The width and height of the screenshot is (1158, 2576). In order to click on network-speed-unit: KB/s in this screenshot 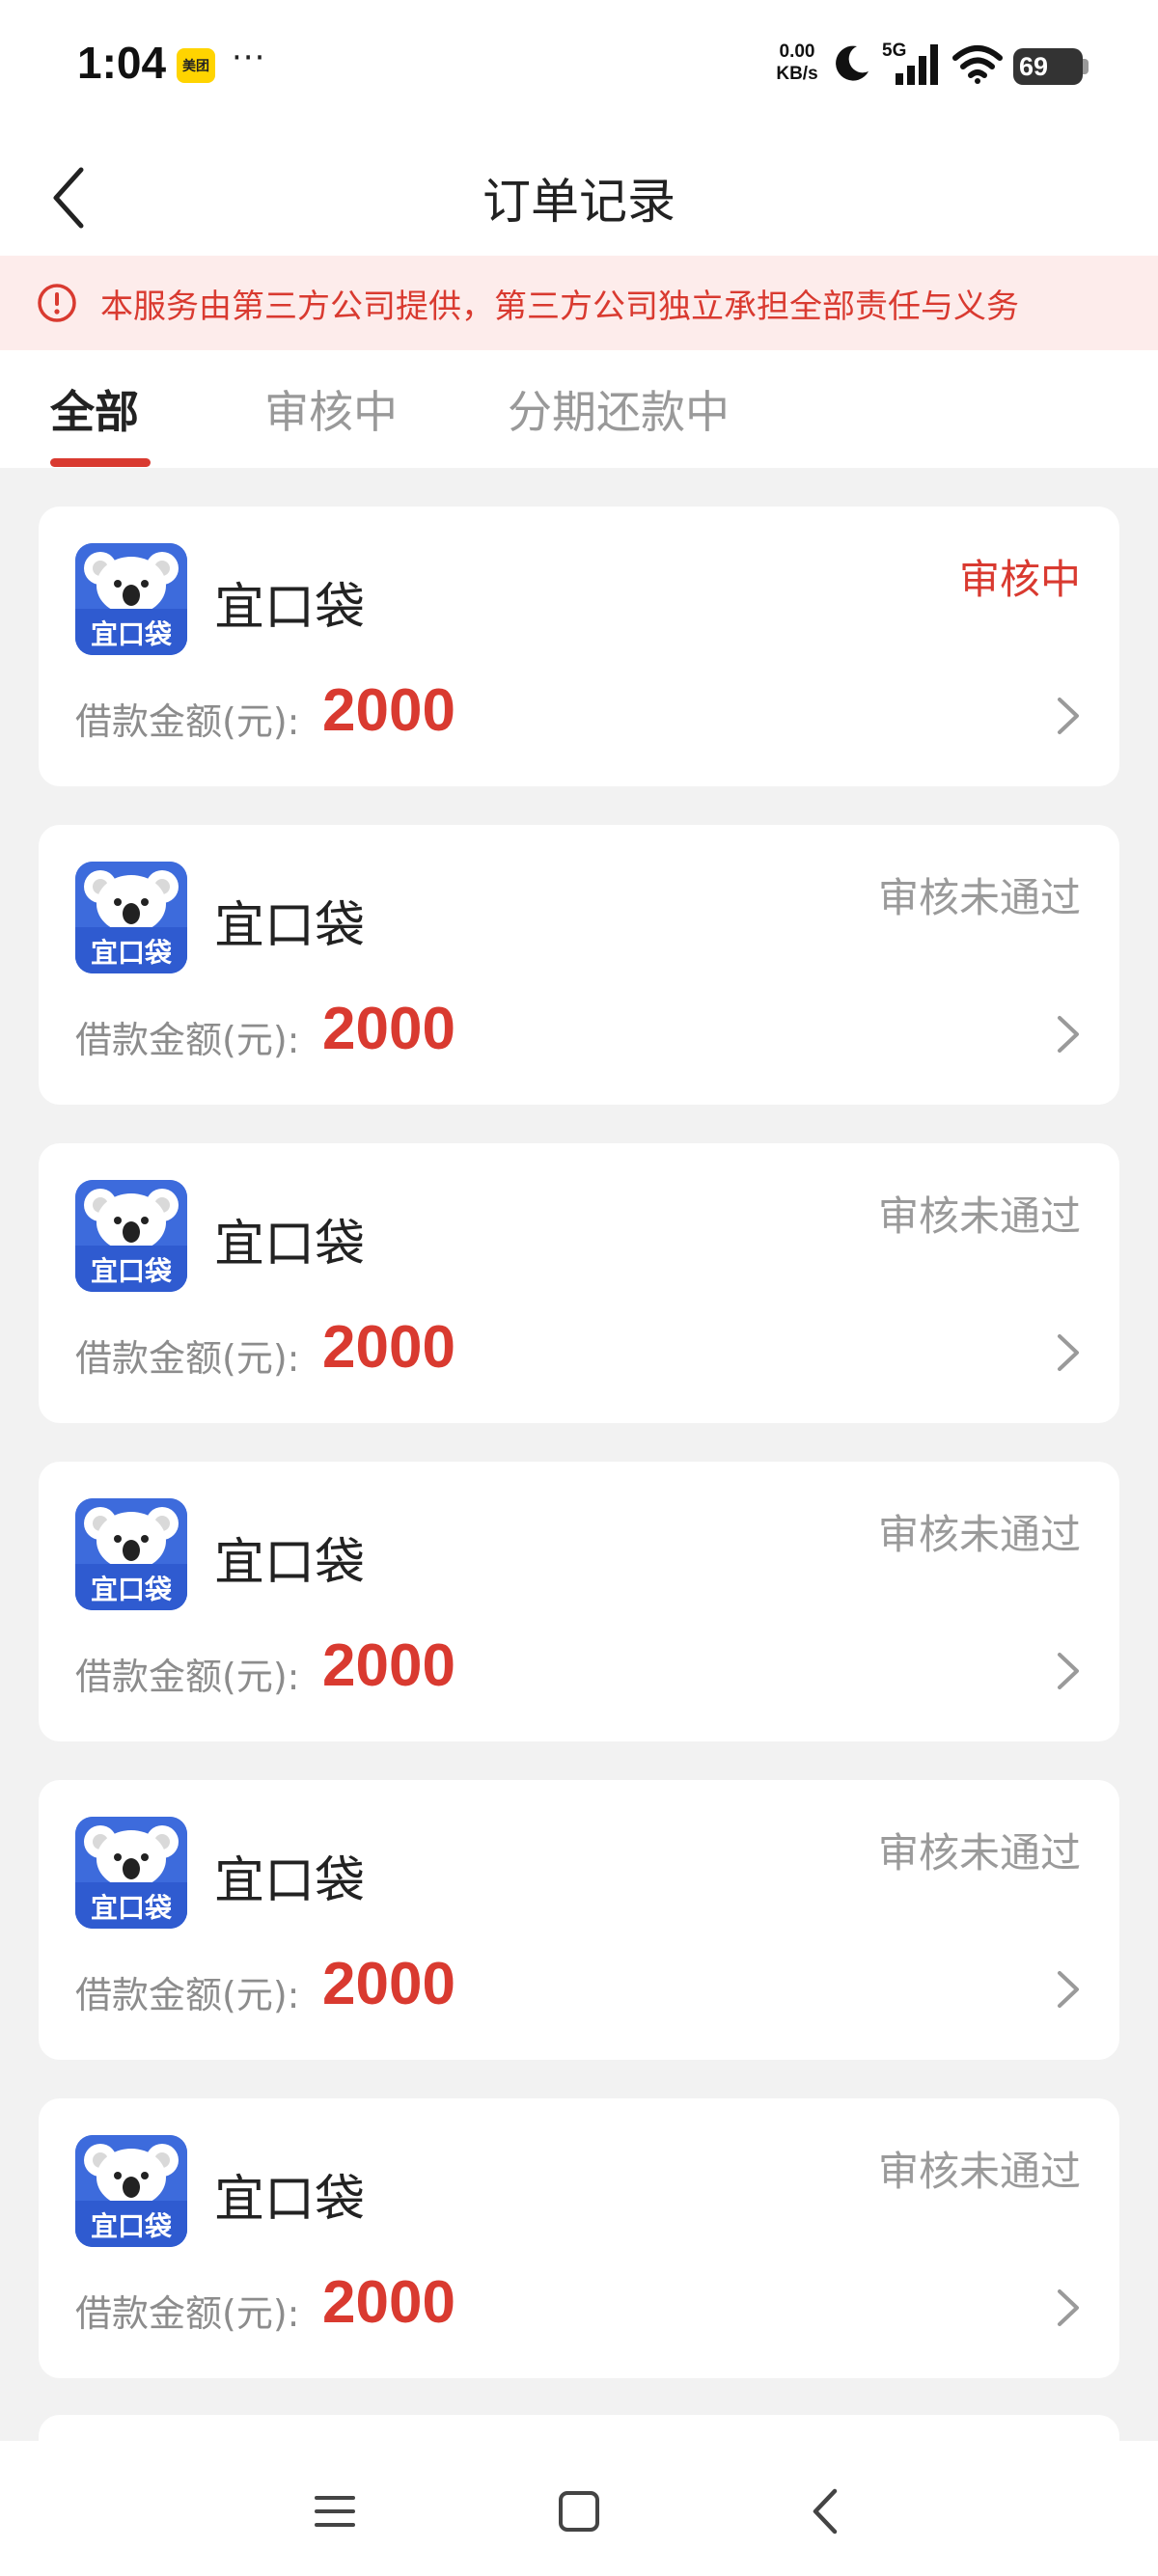, I will do `click(797, 74)`.